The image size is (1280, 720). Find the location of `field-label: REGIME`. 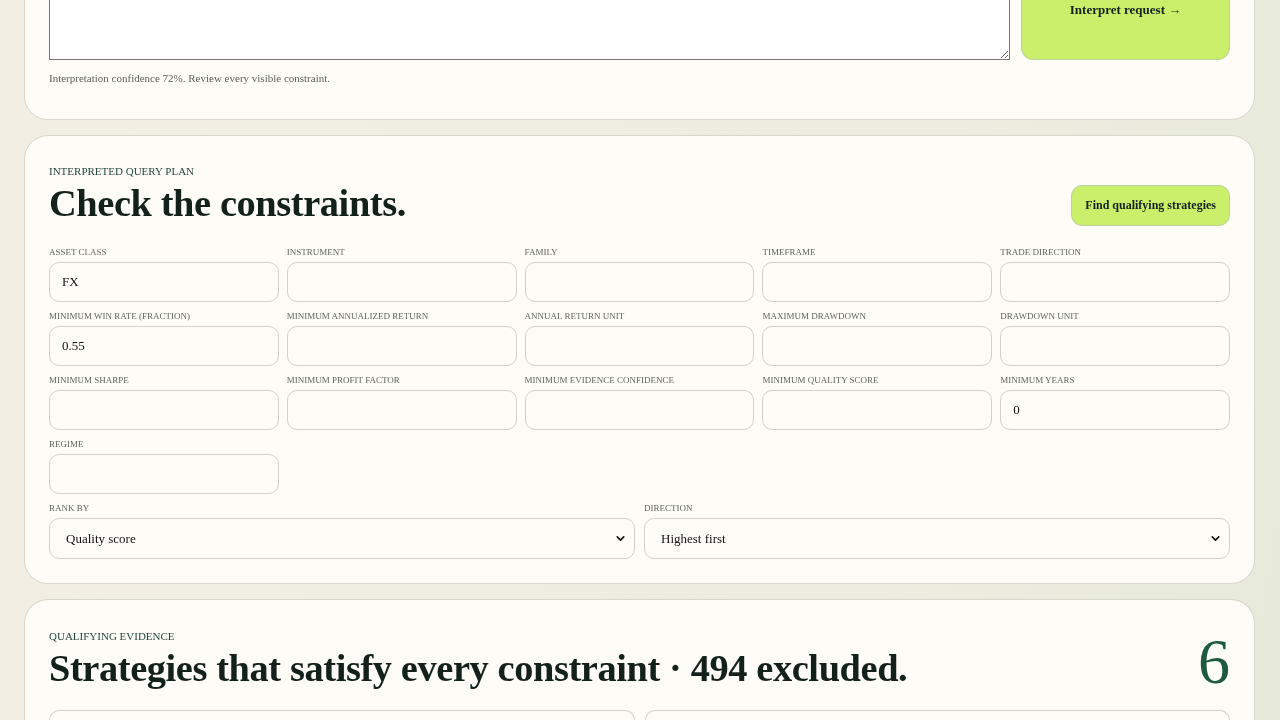

field-label: REGIME is located at coordinates (67, 444).